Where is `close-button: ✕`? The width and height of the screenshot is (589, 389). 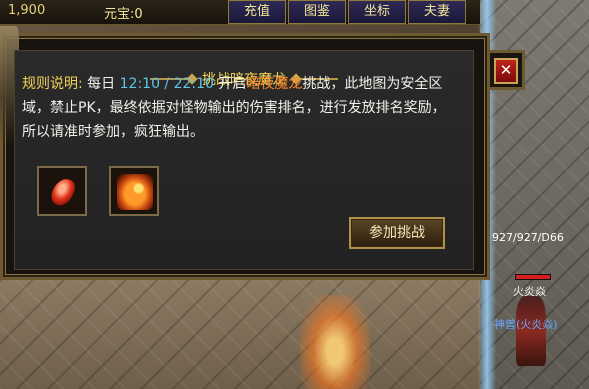
close-button: ✕ is located at coordinates (506, 71).